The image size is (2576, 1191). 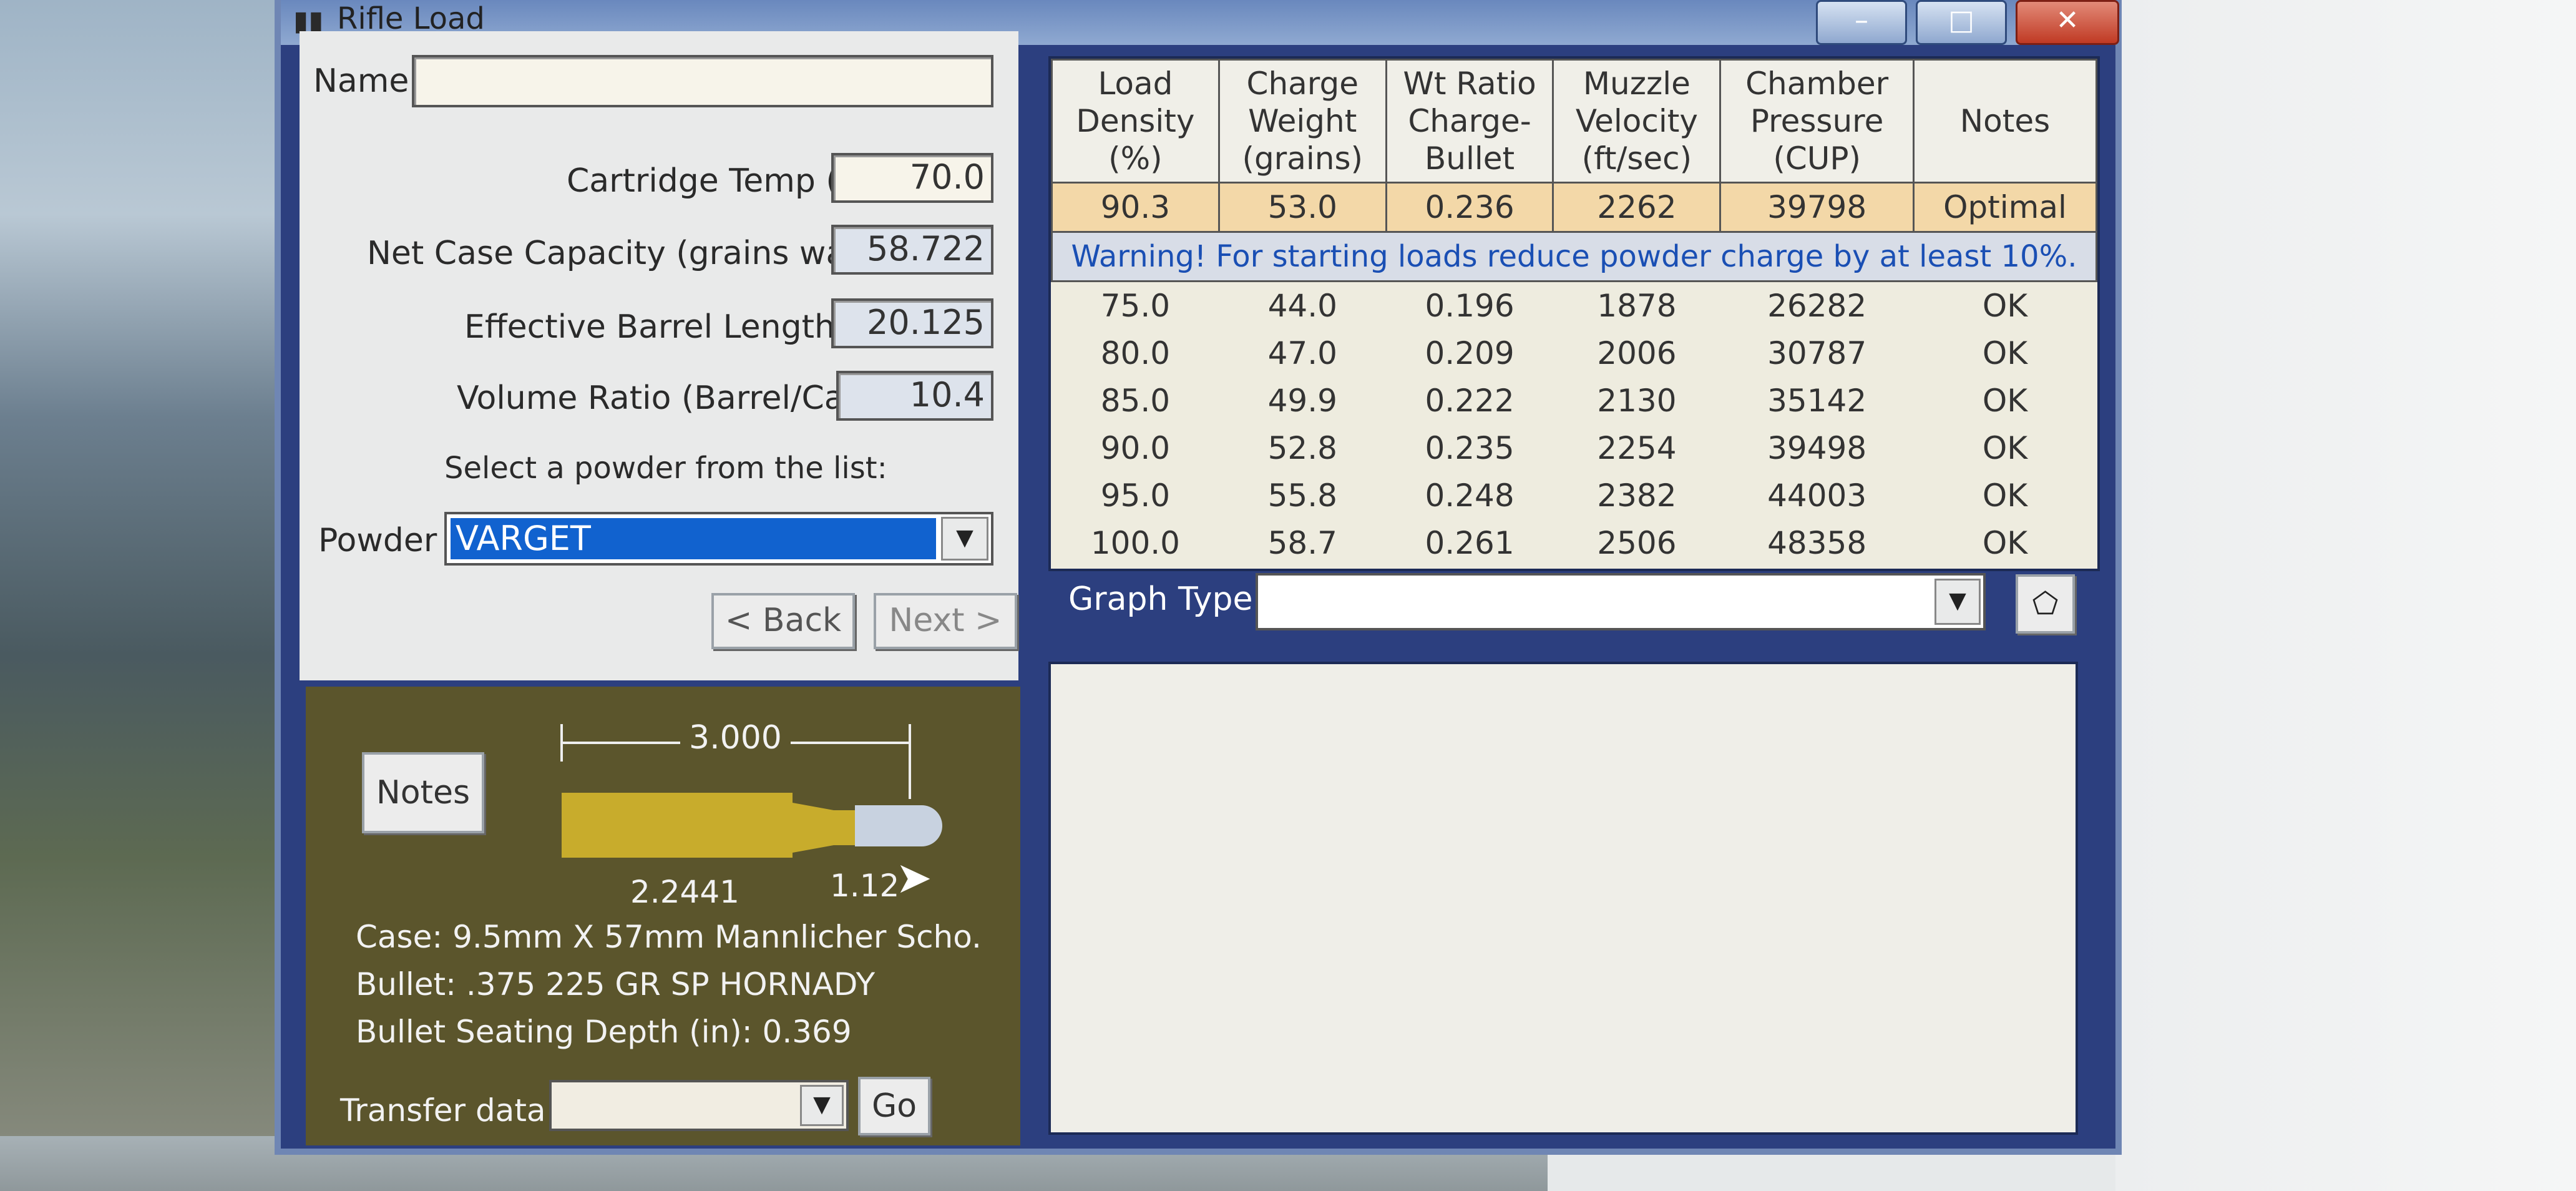 I want to click on tag-icon: ⬠, so click(x=2045, y=604).